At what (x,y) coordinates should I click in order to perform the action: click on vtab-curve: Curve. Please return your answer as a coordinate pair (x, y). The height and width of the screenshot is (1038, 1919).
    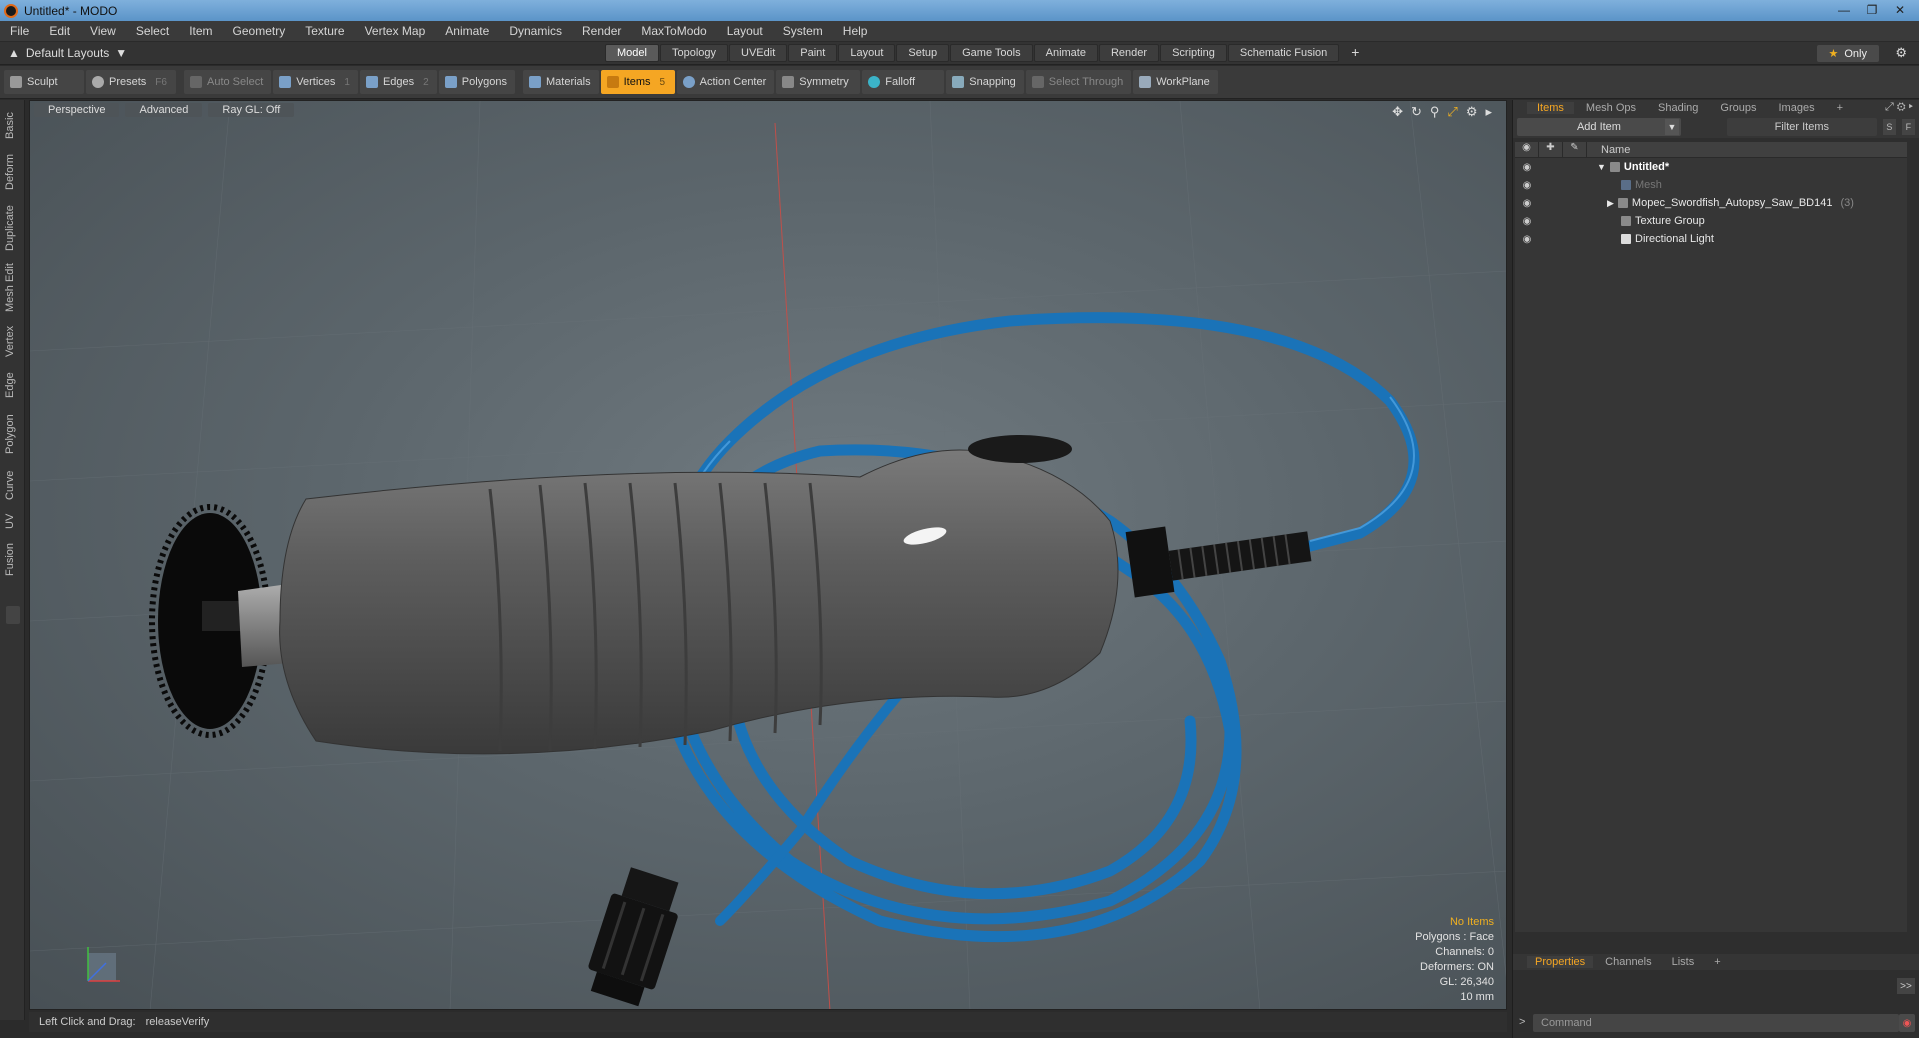
    Looking at the image, I should click on (12, 485).